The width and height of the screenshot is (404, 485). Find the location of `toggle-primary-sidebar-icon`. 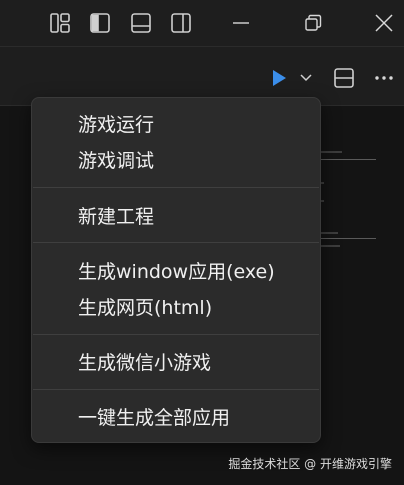

toggle-primary-sidebar-icon is located at coordinates (100, 23).